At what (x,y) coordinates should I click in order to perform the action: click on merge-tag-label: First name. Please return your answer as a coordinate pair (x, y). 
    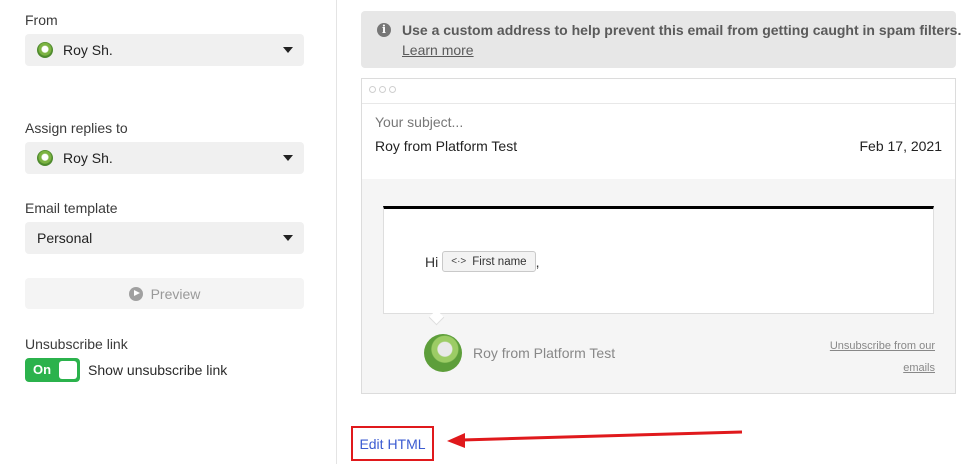
    Looking at the image, I should click on (499, 261).